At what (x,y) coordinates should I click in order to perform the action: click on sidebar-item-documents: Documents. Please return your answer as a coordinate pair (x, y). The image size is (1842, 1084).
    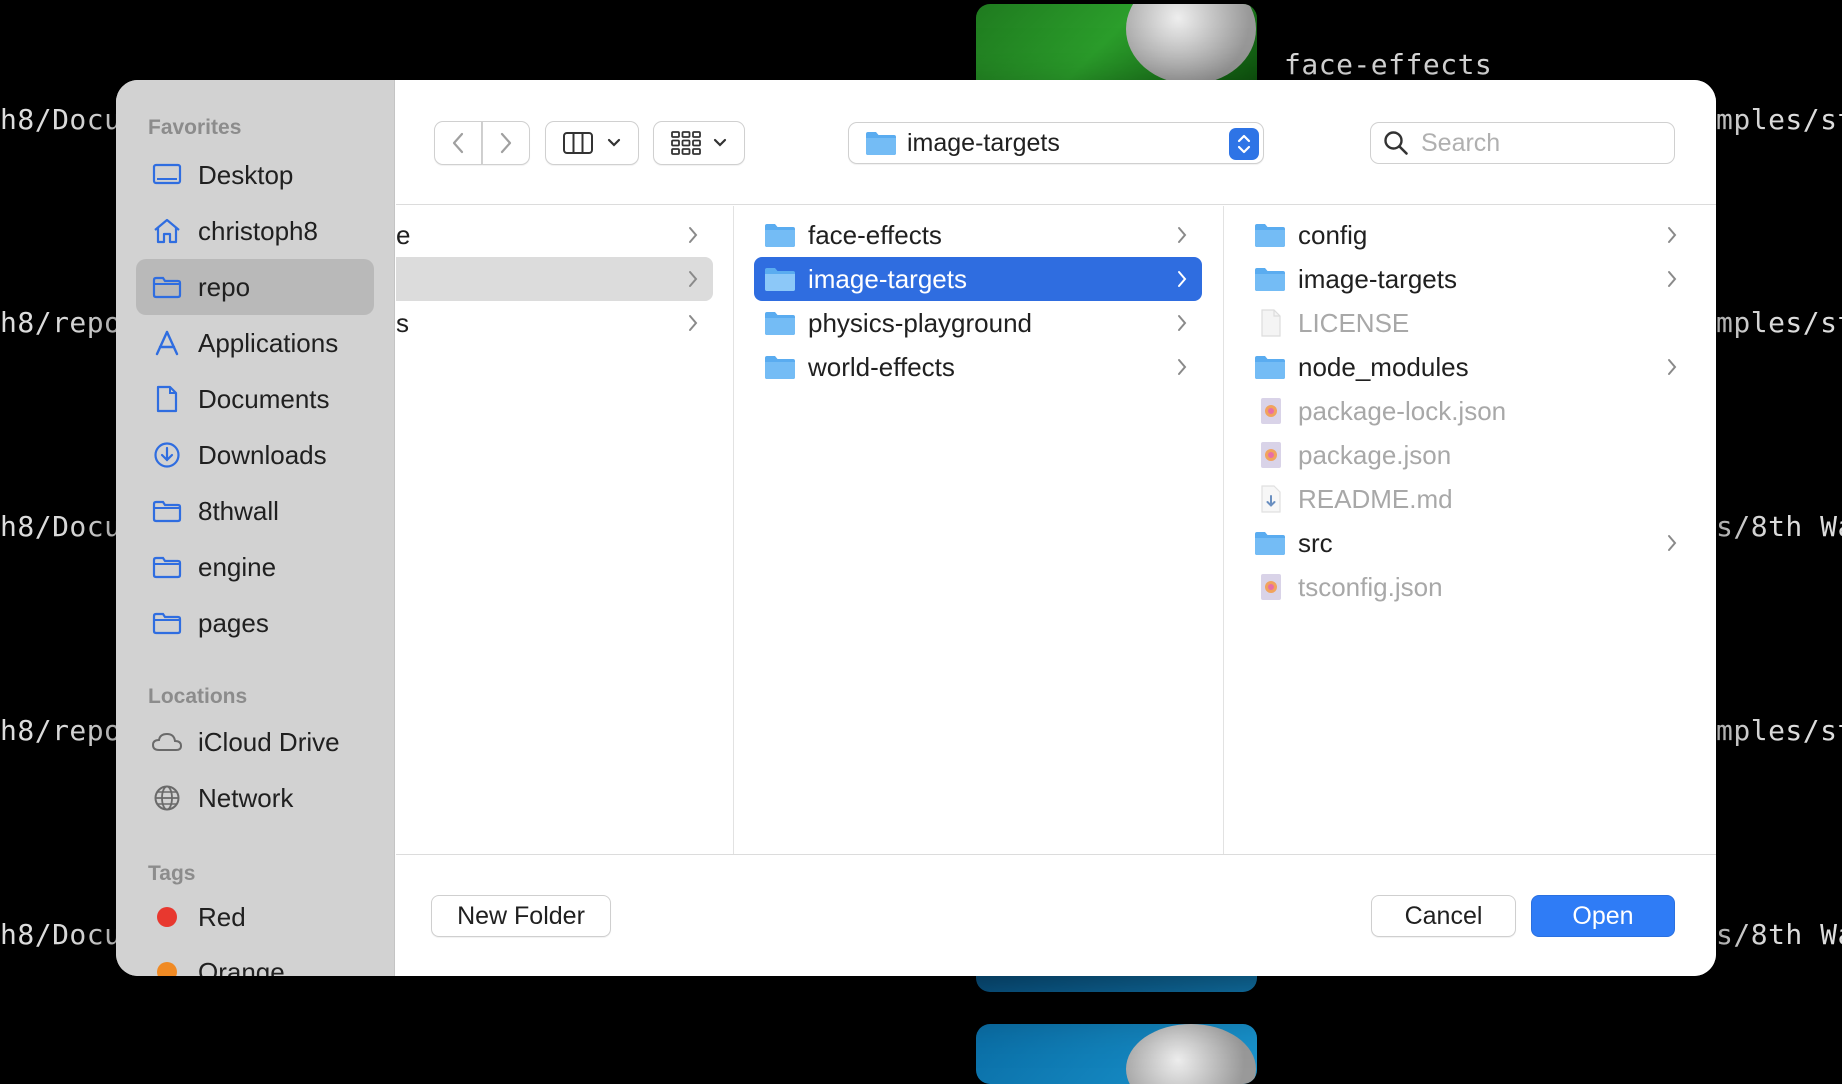
    Looking at the image, I should click on (255, 399).